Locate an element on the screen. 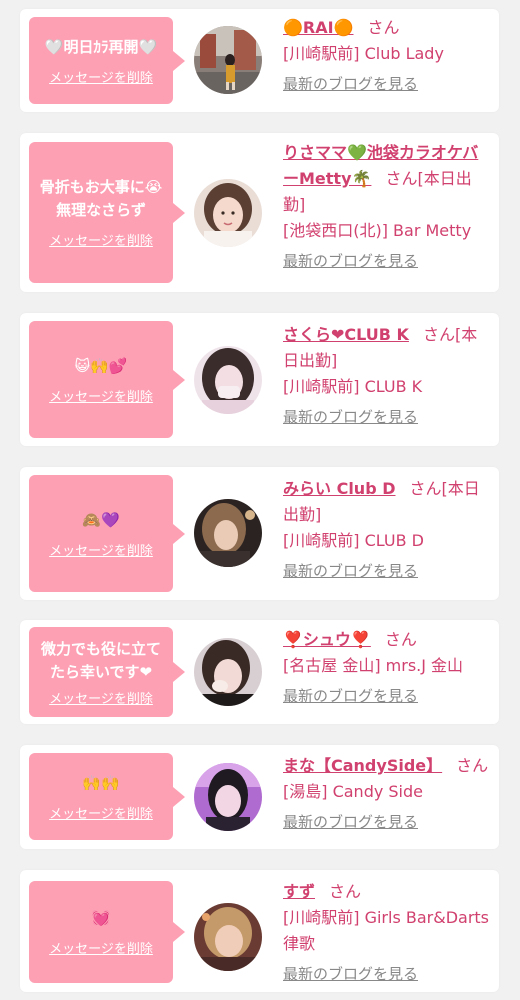  profile-info: 🟠RAI🟠 さん [川崎駅前] Club Lady 最新のブログを見る is located at coordinates (387, 56).